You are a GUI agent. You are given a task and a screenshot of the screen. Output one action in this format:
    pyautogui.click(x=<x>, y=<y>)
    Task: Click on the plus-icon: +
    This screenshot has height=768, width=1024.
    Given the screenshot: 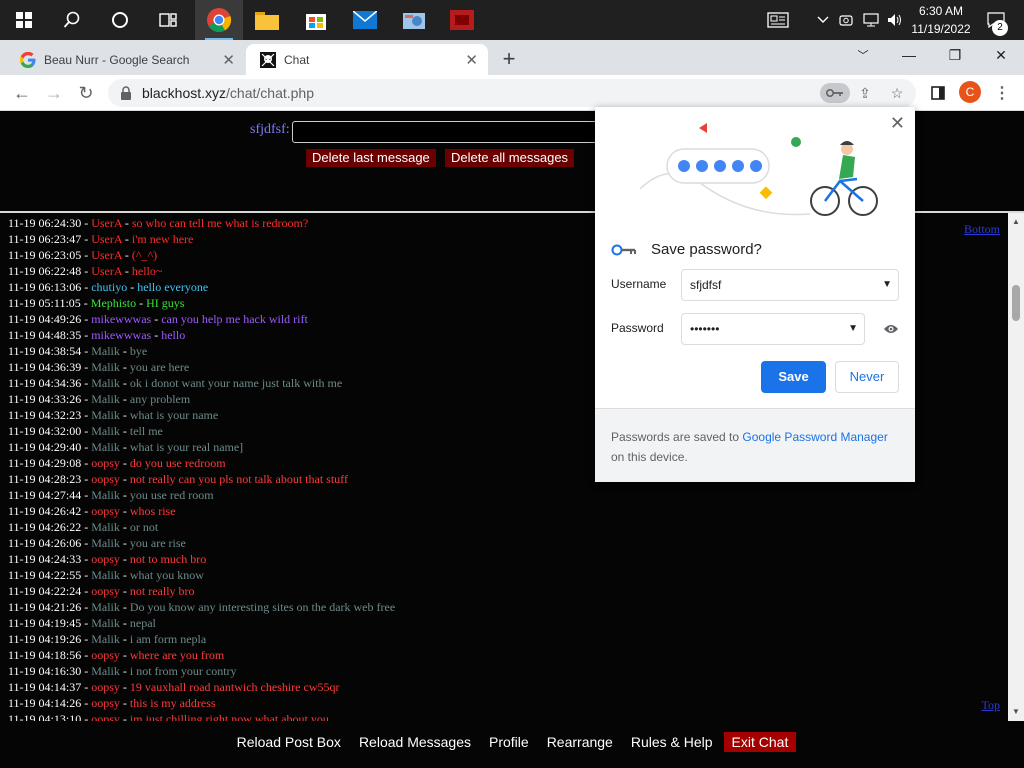 What is the action you would take?
    pyautogui.click(x=509, y=58)
    